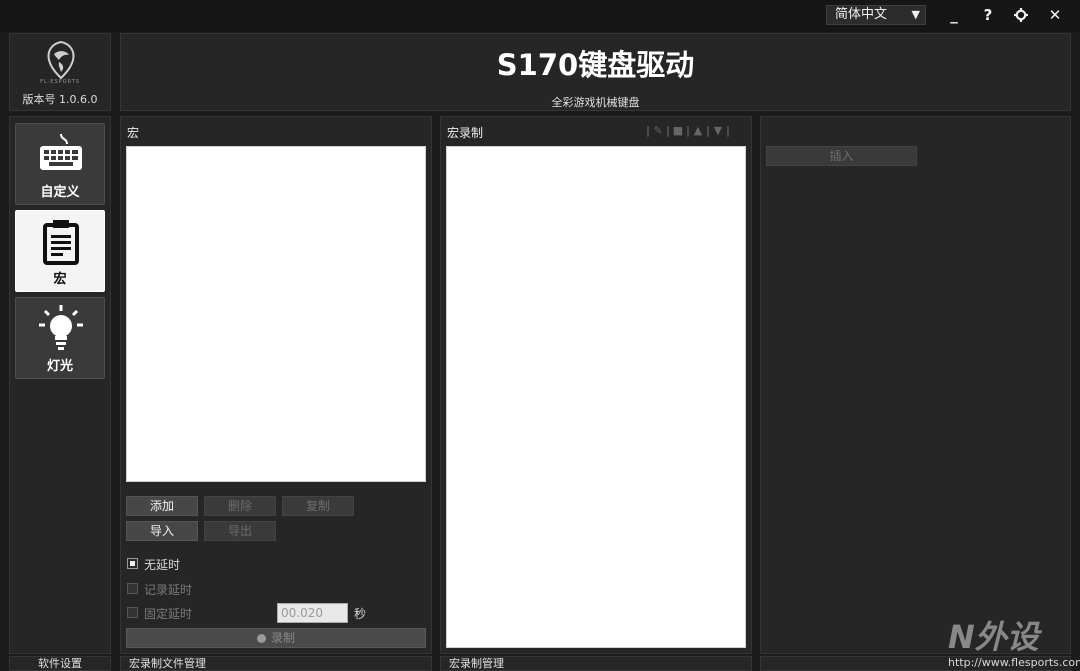  Describe the element at coordinates (60, 82) in the screenshot. I see `brand-small-text: FL·ESPORTS` at that location.